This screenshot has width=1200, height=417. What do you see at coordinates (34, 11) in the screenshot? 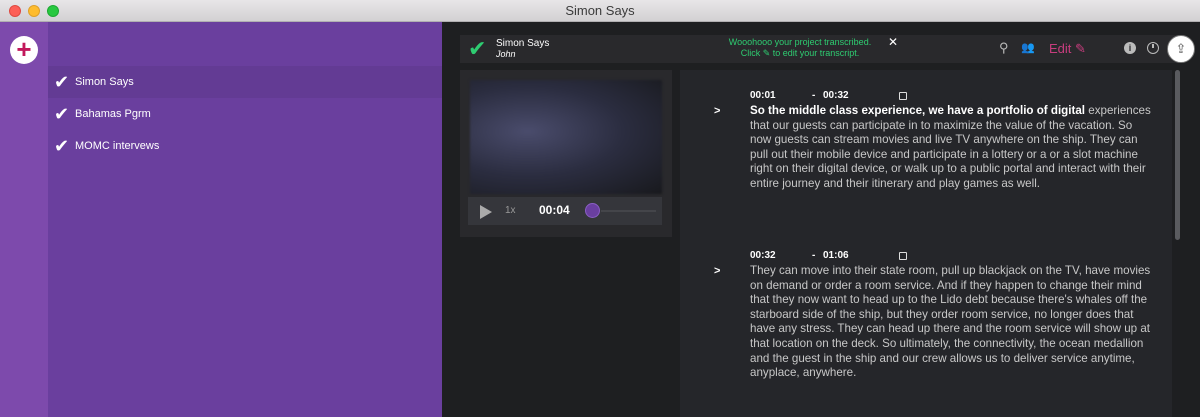
I see `minimize-window-button` at bounding box center [34, 11].